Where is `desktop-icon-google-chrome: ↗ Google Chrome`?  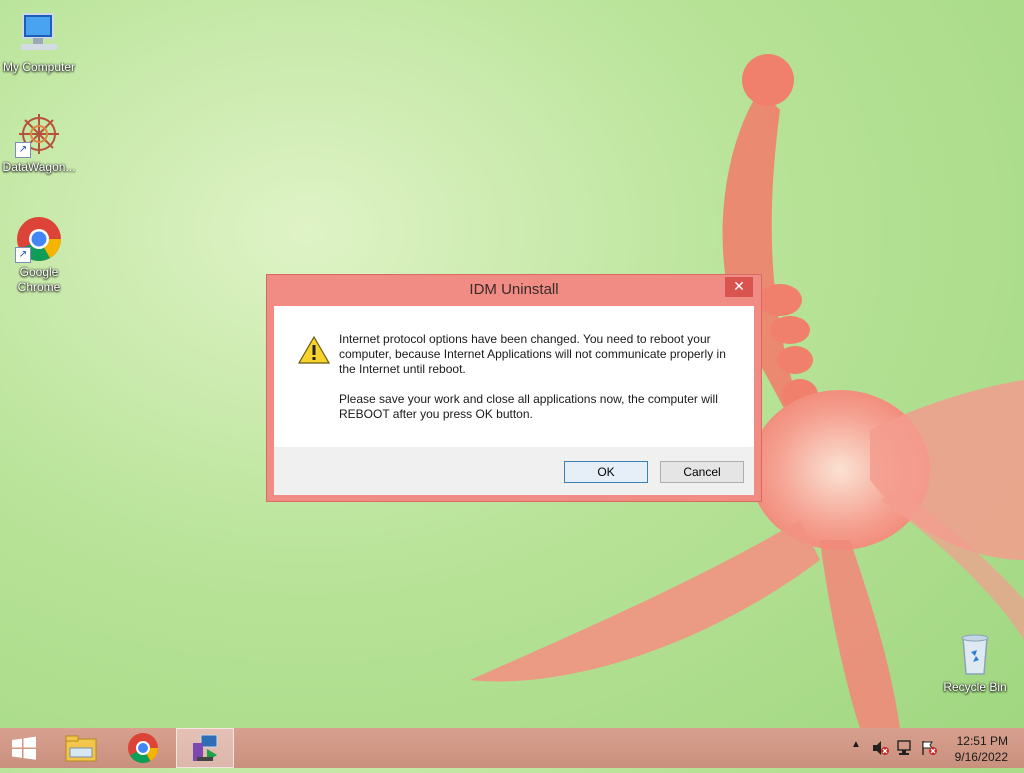 desktop-icon-google-chrome: ↗ Google Chrome is located at coordinates (39, 255).